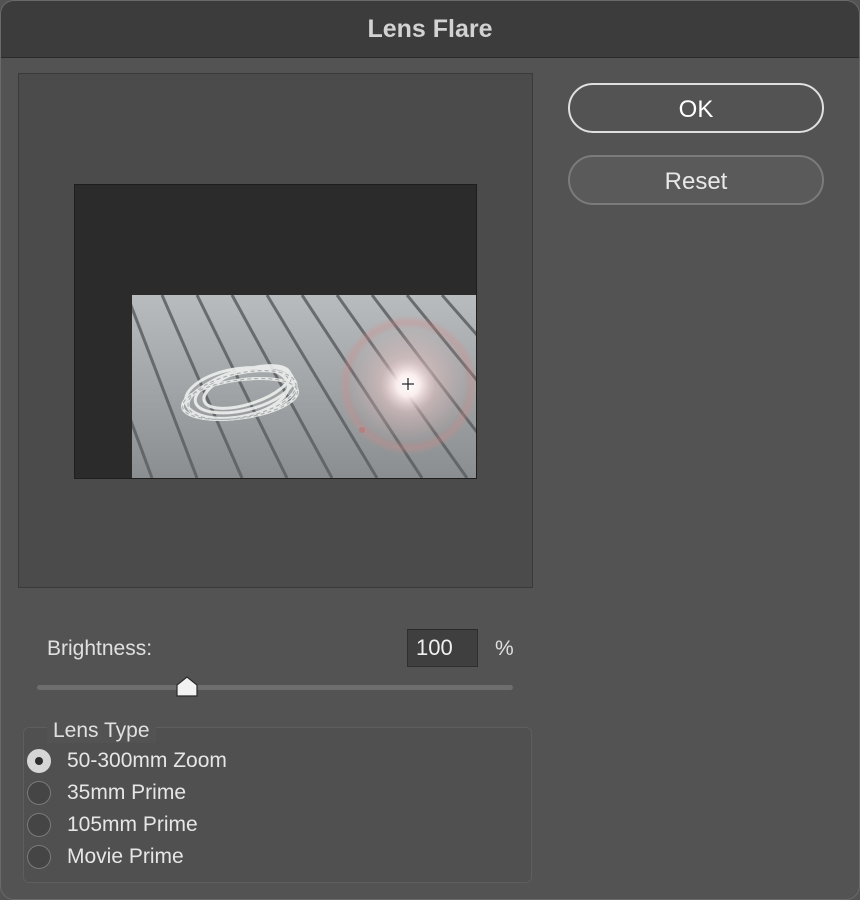 The image size is (860, 900). Describe the element at coordinates (696, 180) in the screenshot. I see `reset-button: Reset` at that location.